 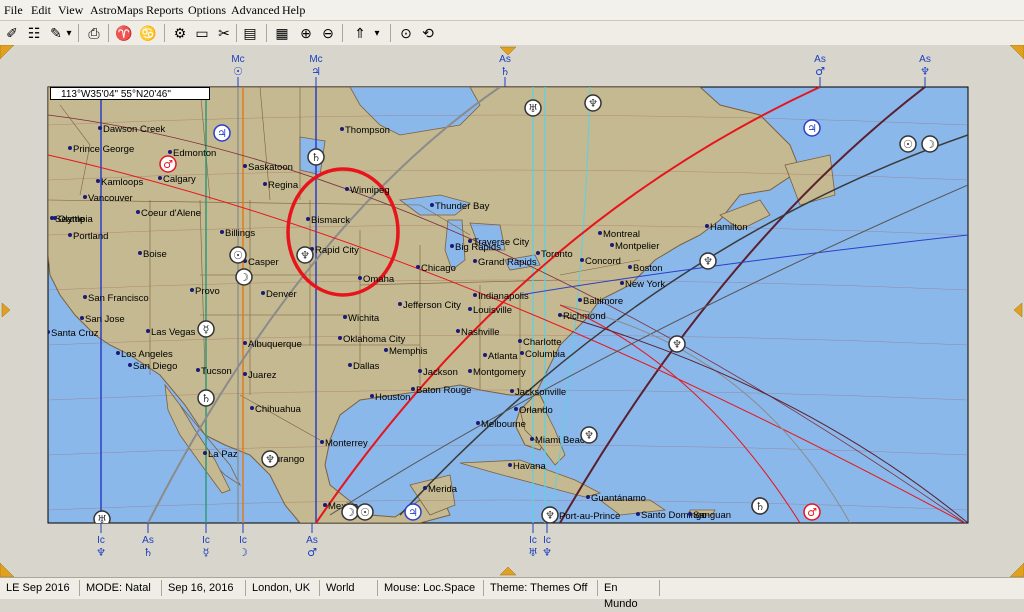 I want to click on city-label: Thompson, so click(x=367, y=130).